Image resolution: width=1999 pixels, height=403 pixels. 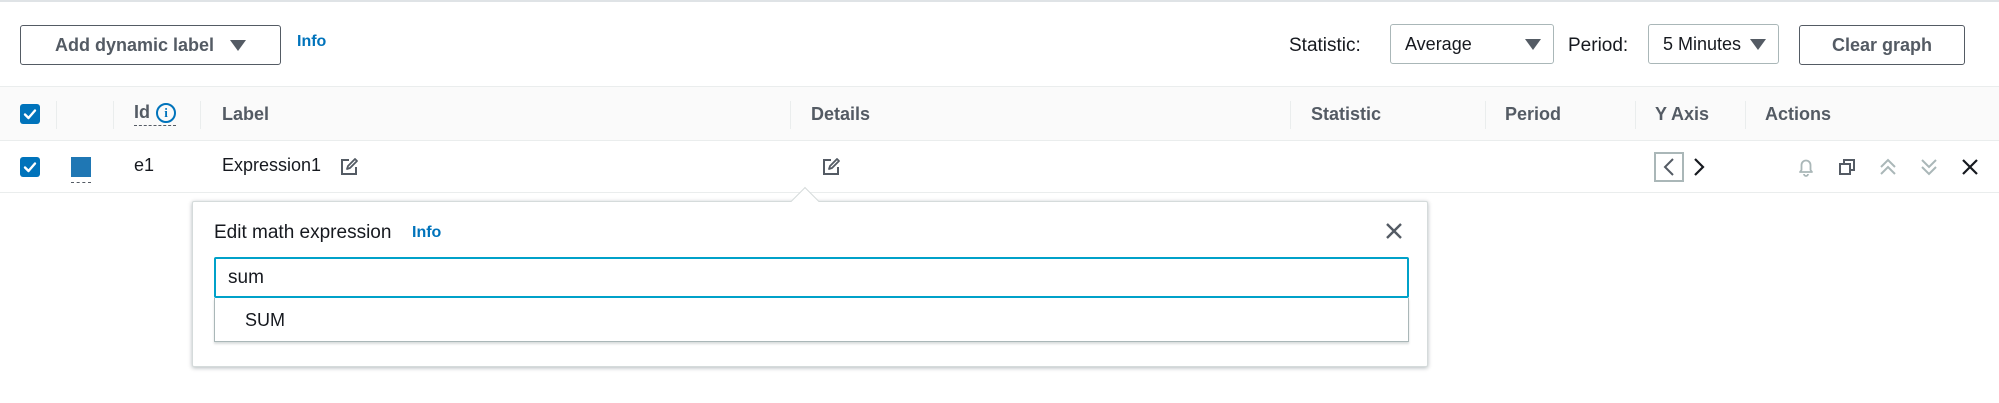 What do you see at coordinates (1798, 114) in the screenshot?
I see `actions-header: Actions` at bounding box center [1798, 114].